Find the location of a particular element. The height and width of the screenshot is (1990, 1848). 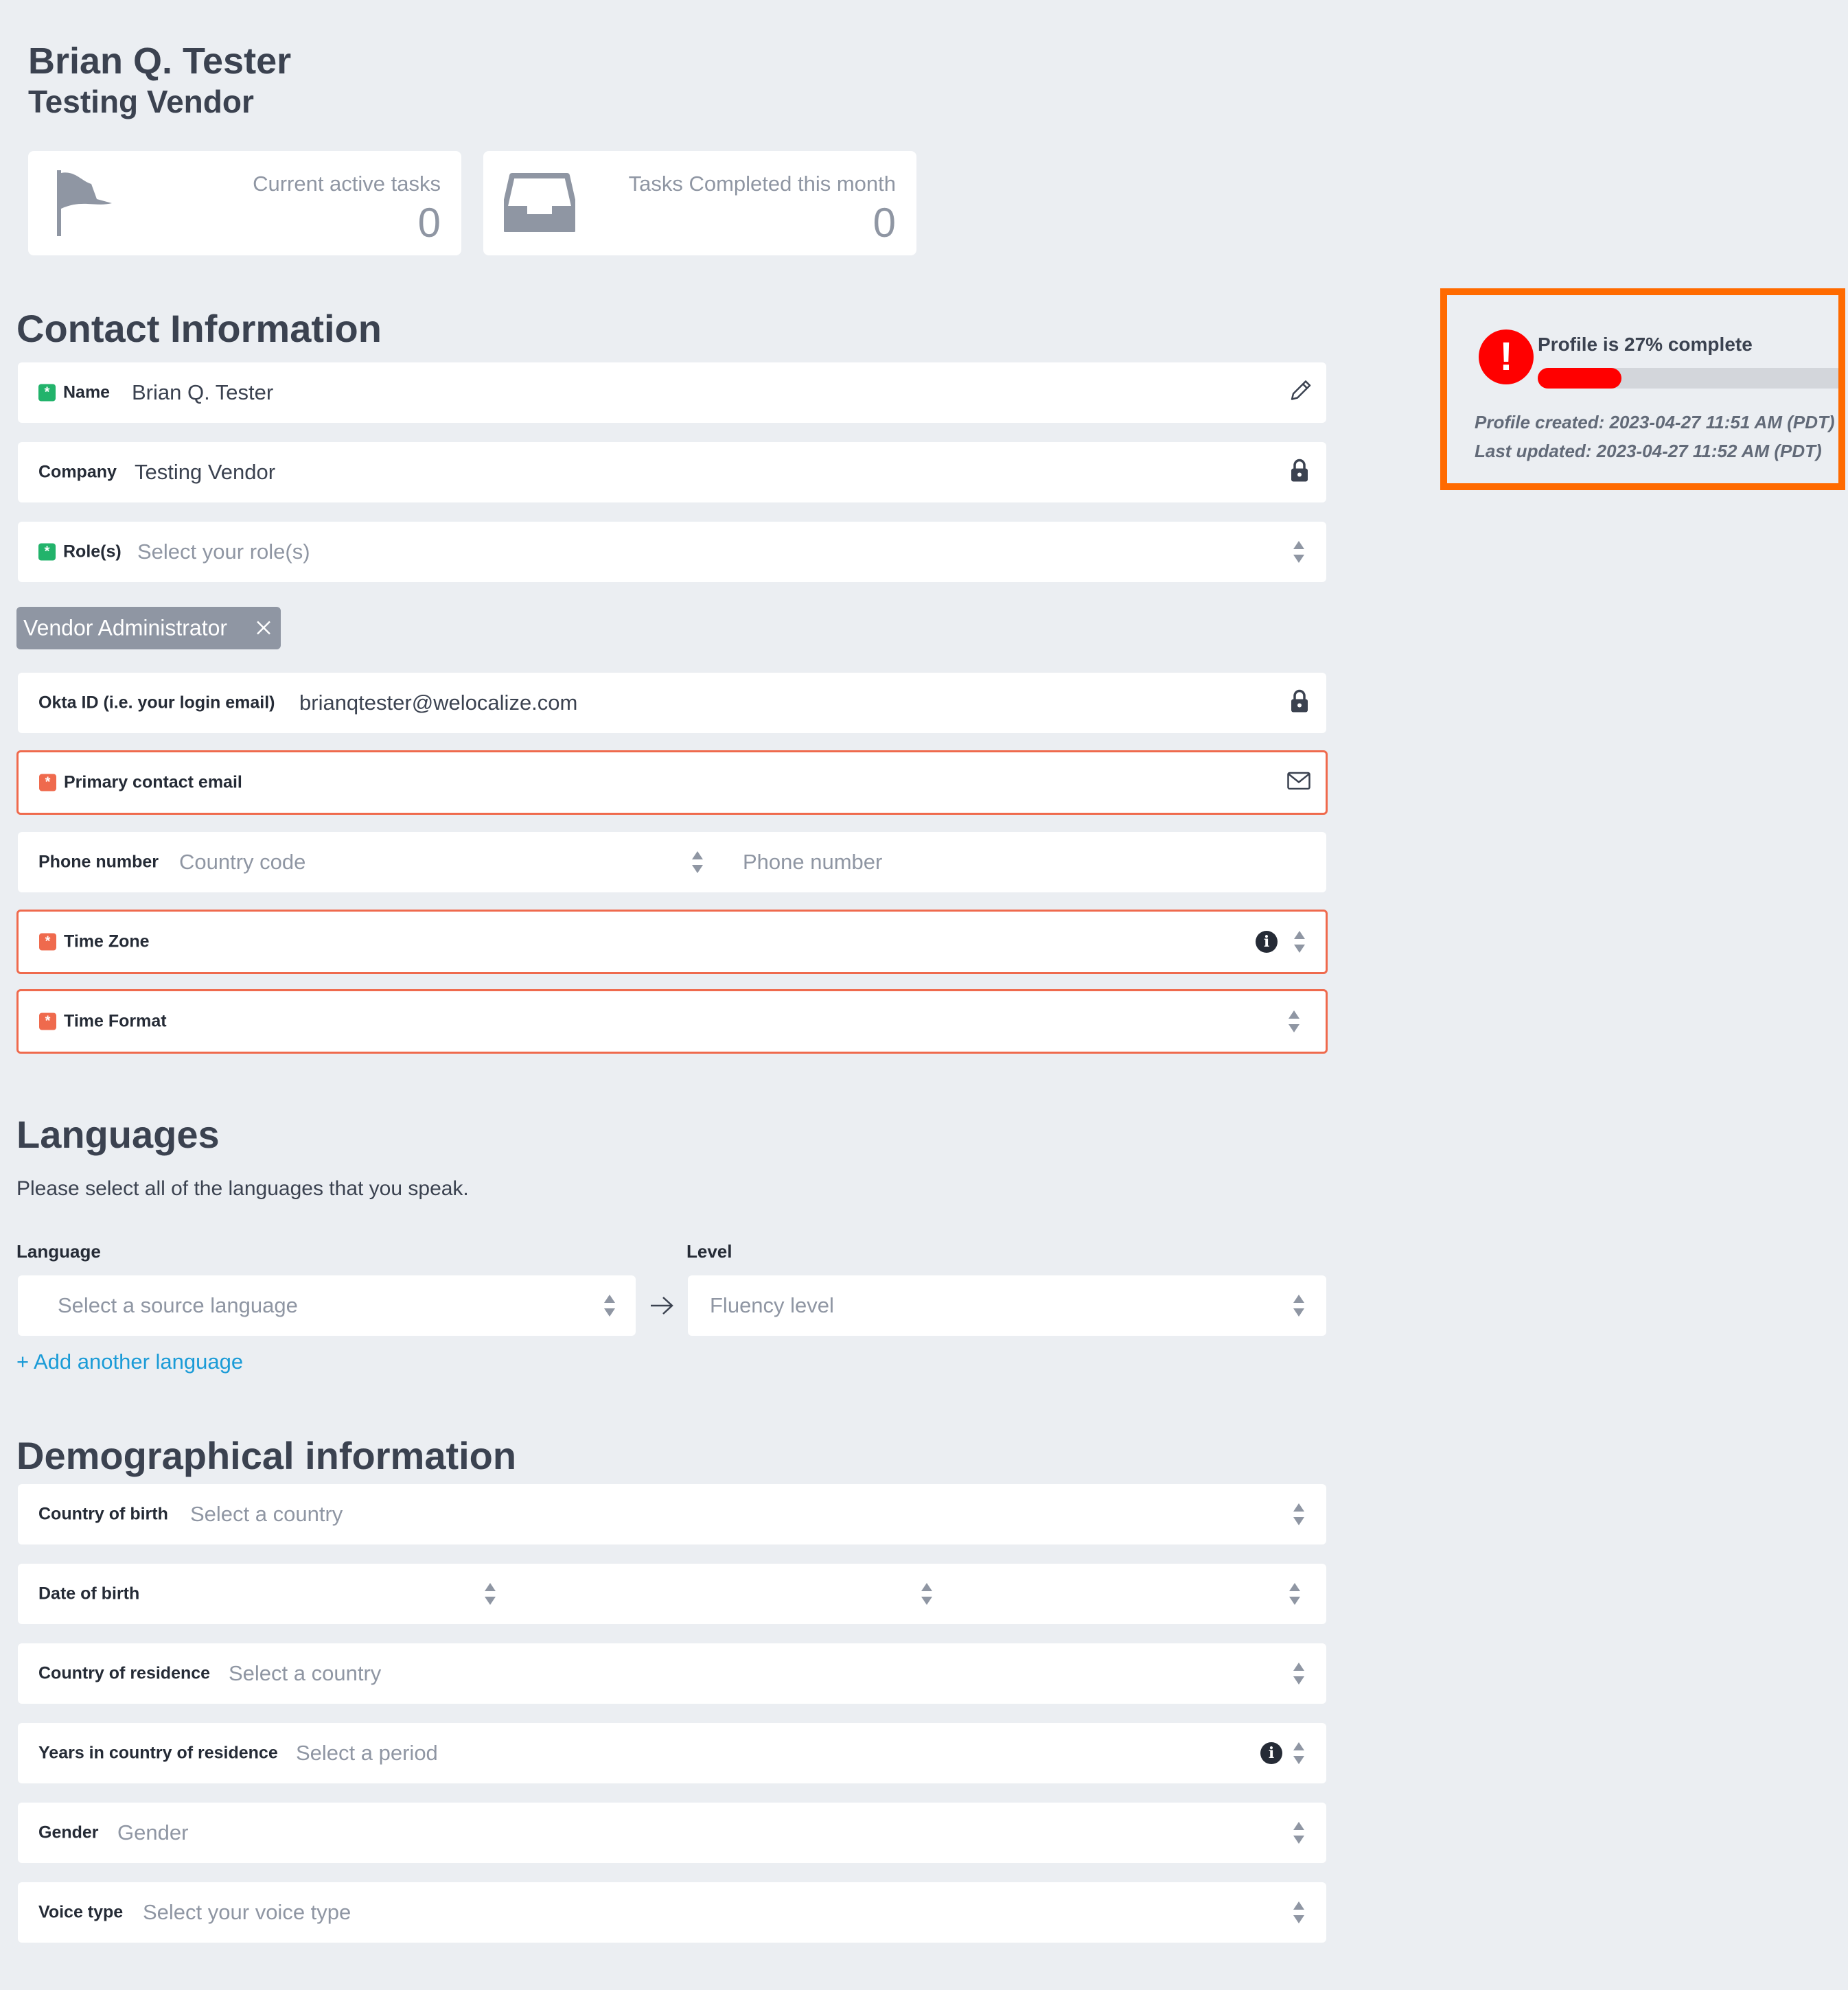

inbox-icon is located at coordinates (540, 204).